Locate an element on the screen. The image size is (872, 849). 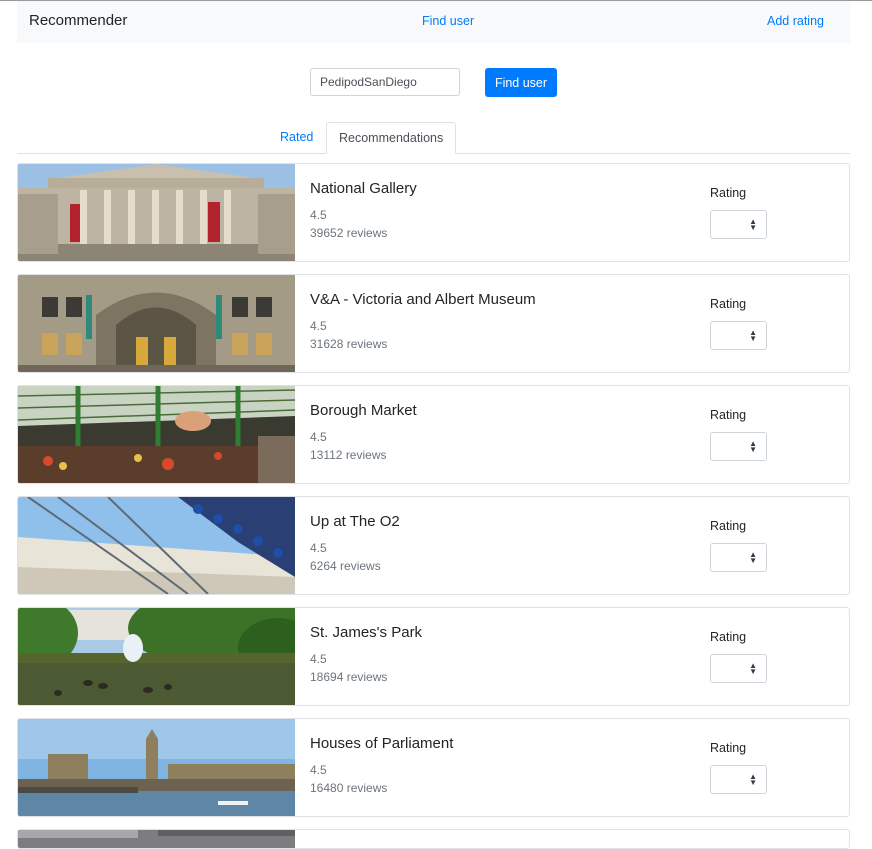
navbar: Recommender Find user Add rating is located at coordinates (433, 22).